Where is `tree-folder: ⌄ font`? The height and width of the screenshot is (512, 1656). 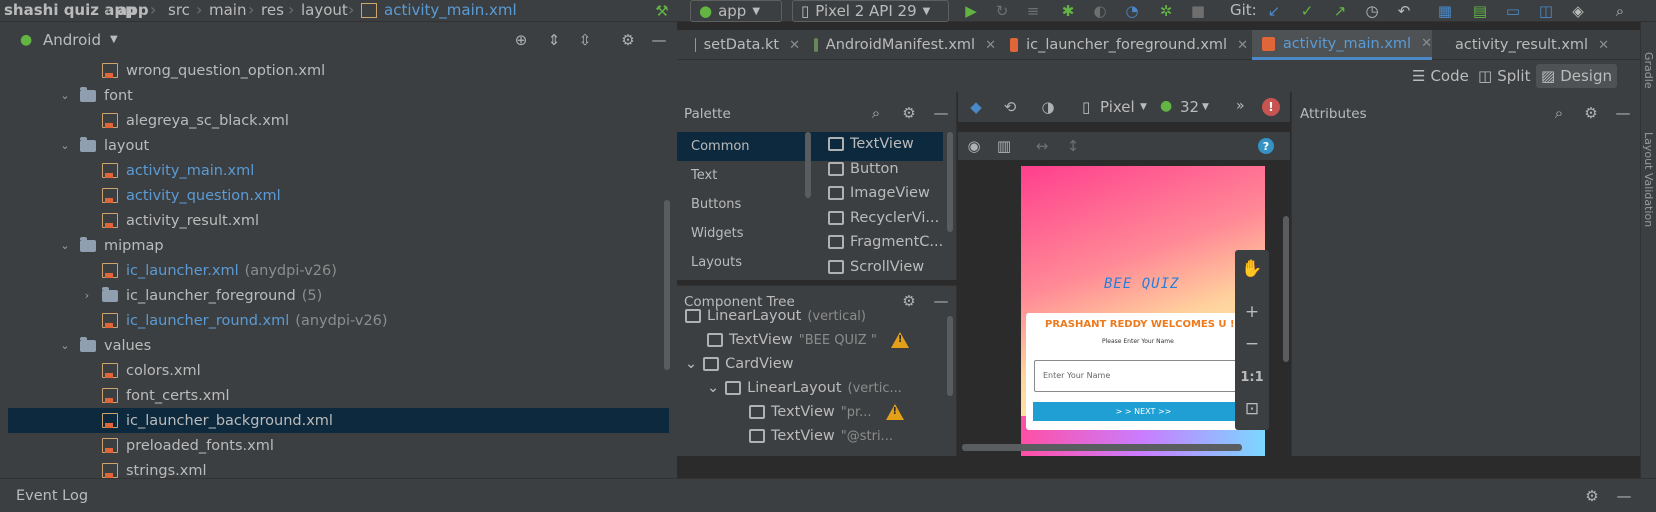
tree-folder: ⌄ font is located at coordinates (338, 95).